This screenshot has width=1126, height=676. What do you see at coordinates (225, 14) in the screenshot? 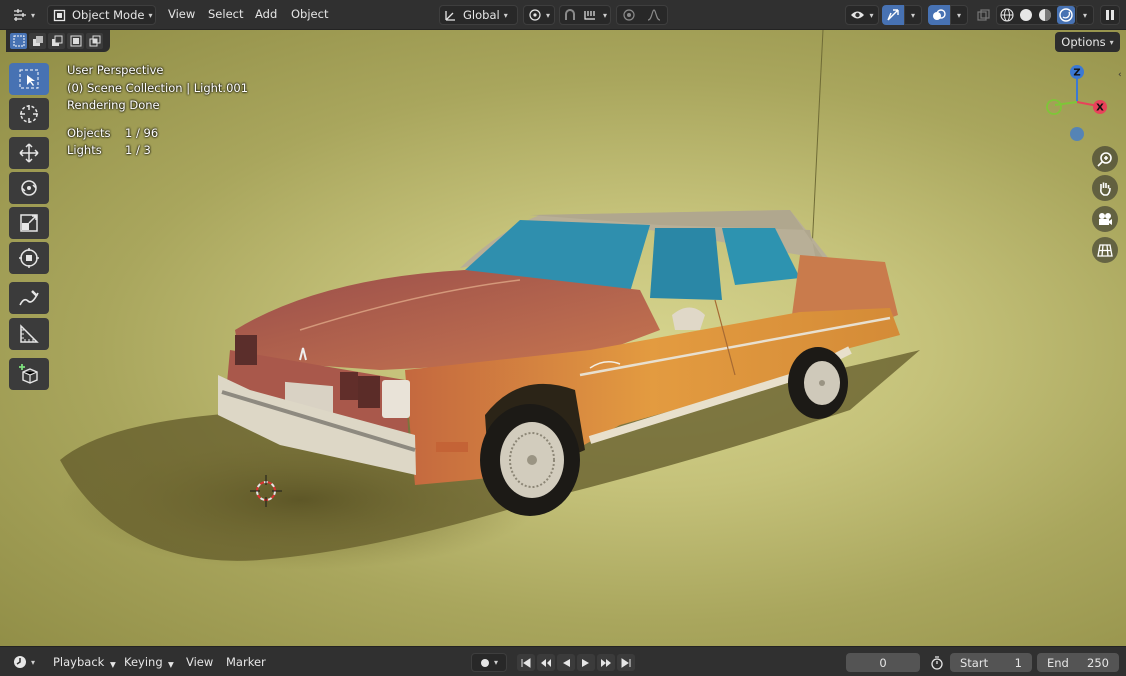
I see `menu-select: Select` at bounding box center [225, 14].